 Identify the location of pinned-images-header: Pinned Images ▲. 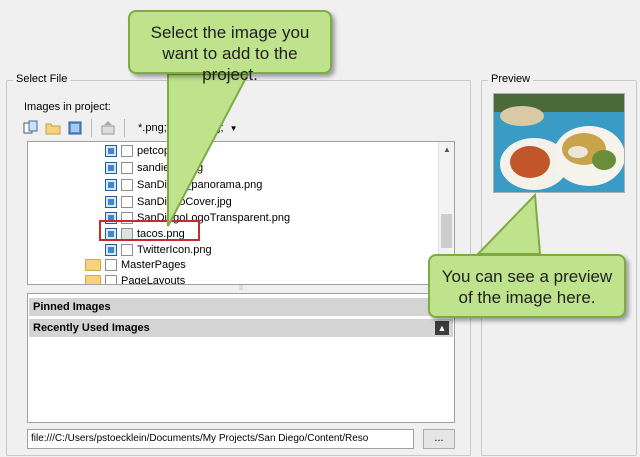
(241, 307).